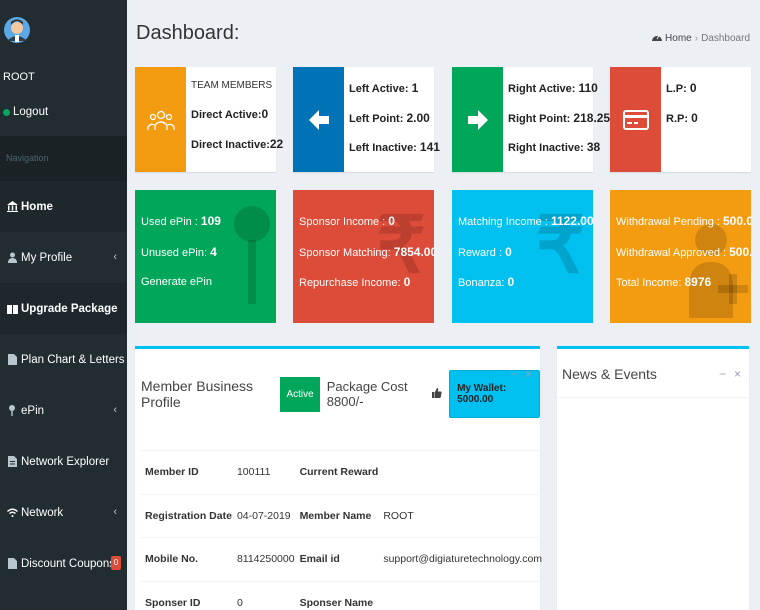 Image resolution: width=760 pixels, height=610 pixels. I want to click on user-name: ROOT, so click(19, 77).